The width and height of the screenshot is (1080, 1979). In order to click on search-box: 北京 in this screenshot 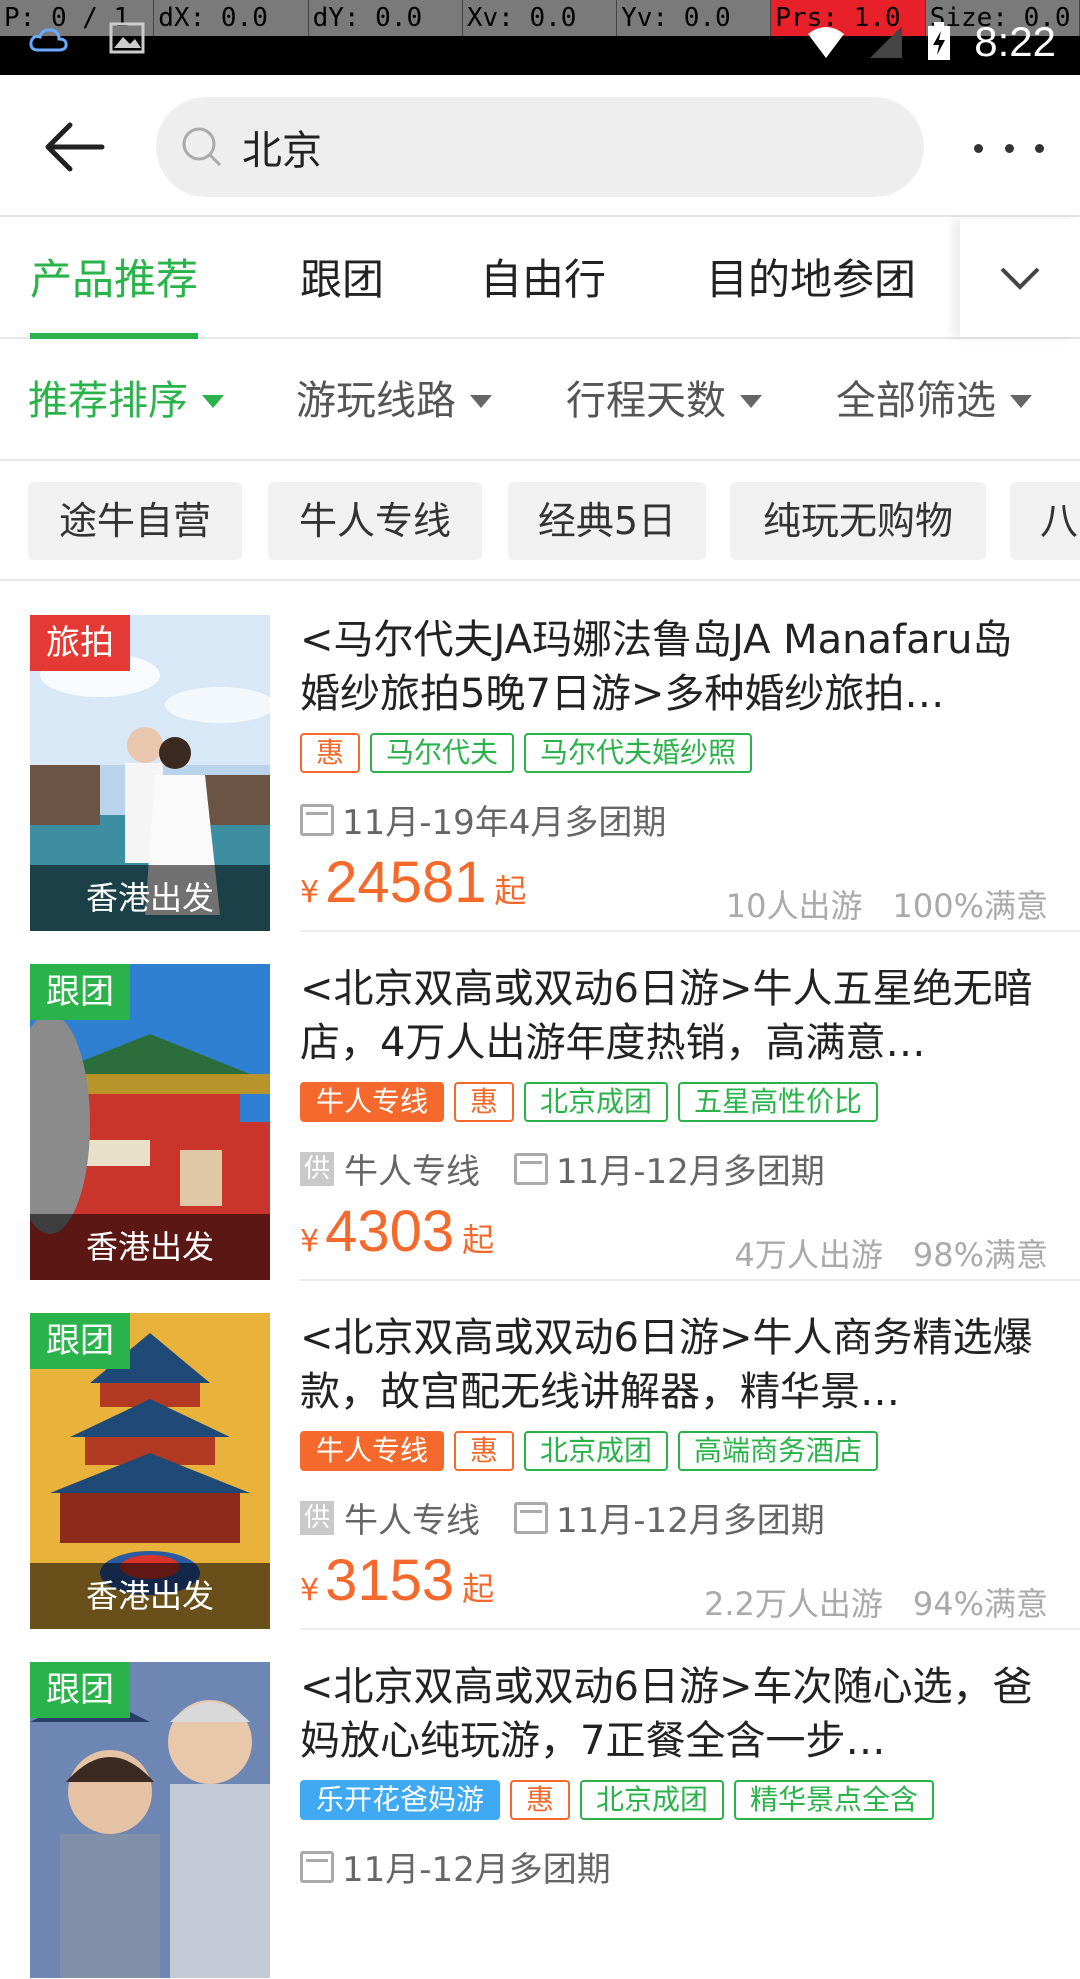, I will do `click(540, 147)`.